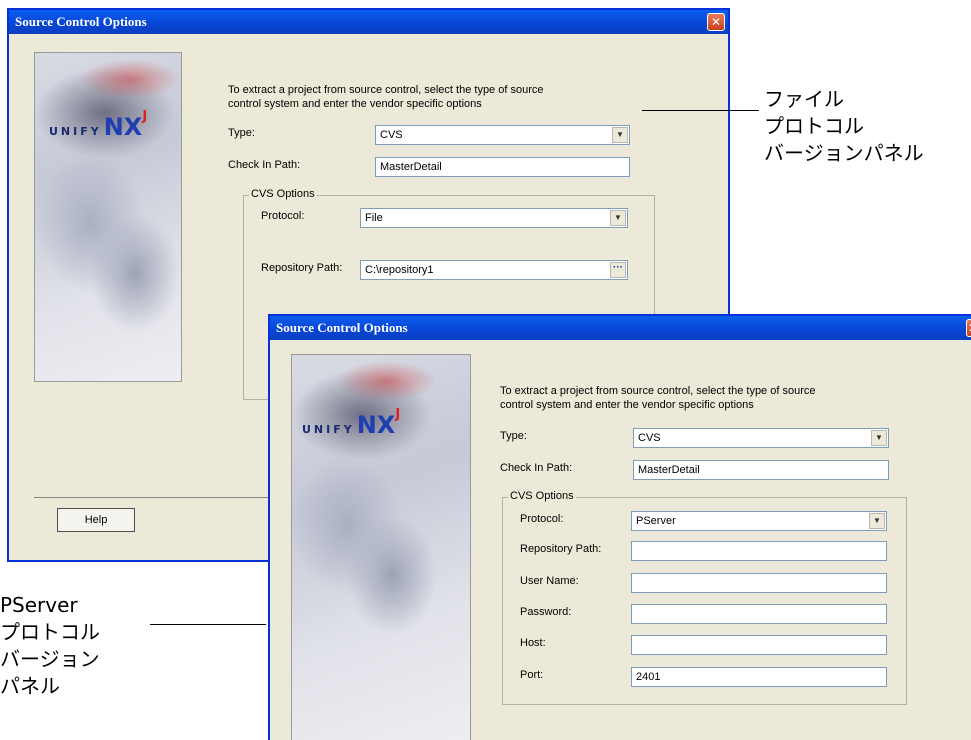  Describe the element at coordinates (759, 551) in the screenshot. I see `repository-path-input` at that location.